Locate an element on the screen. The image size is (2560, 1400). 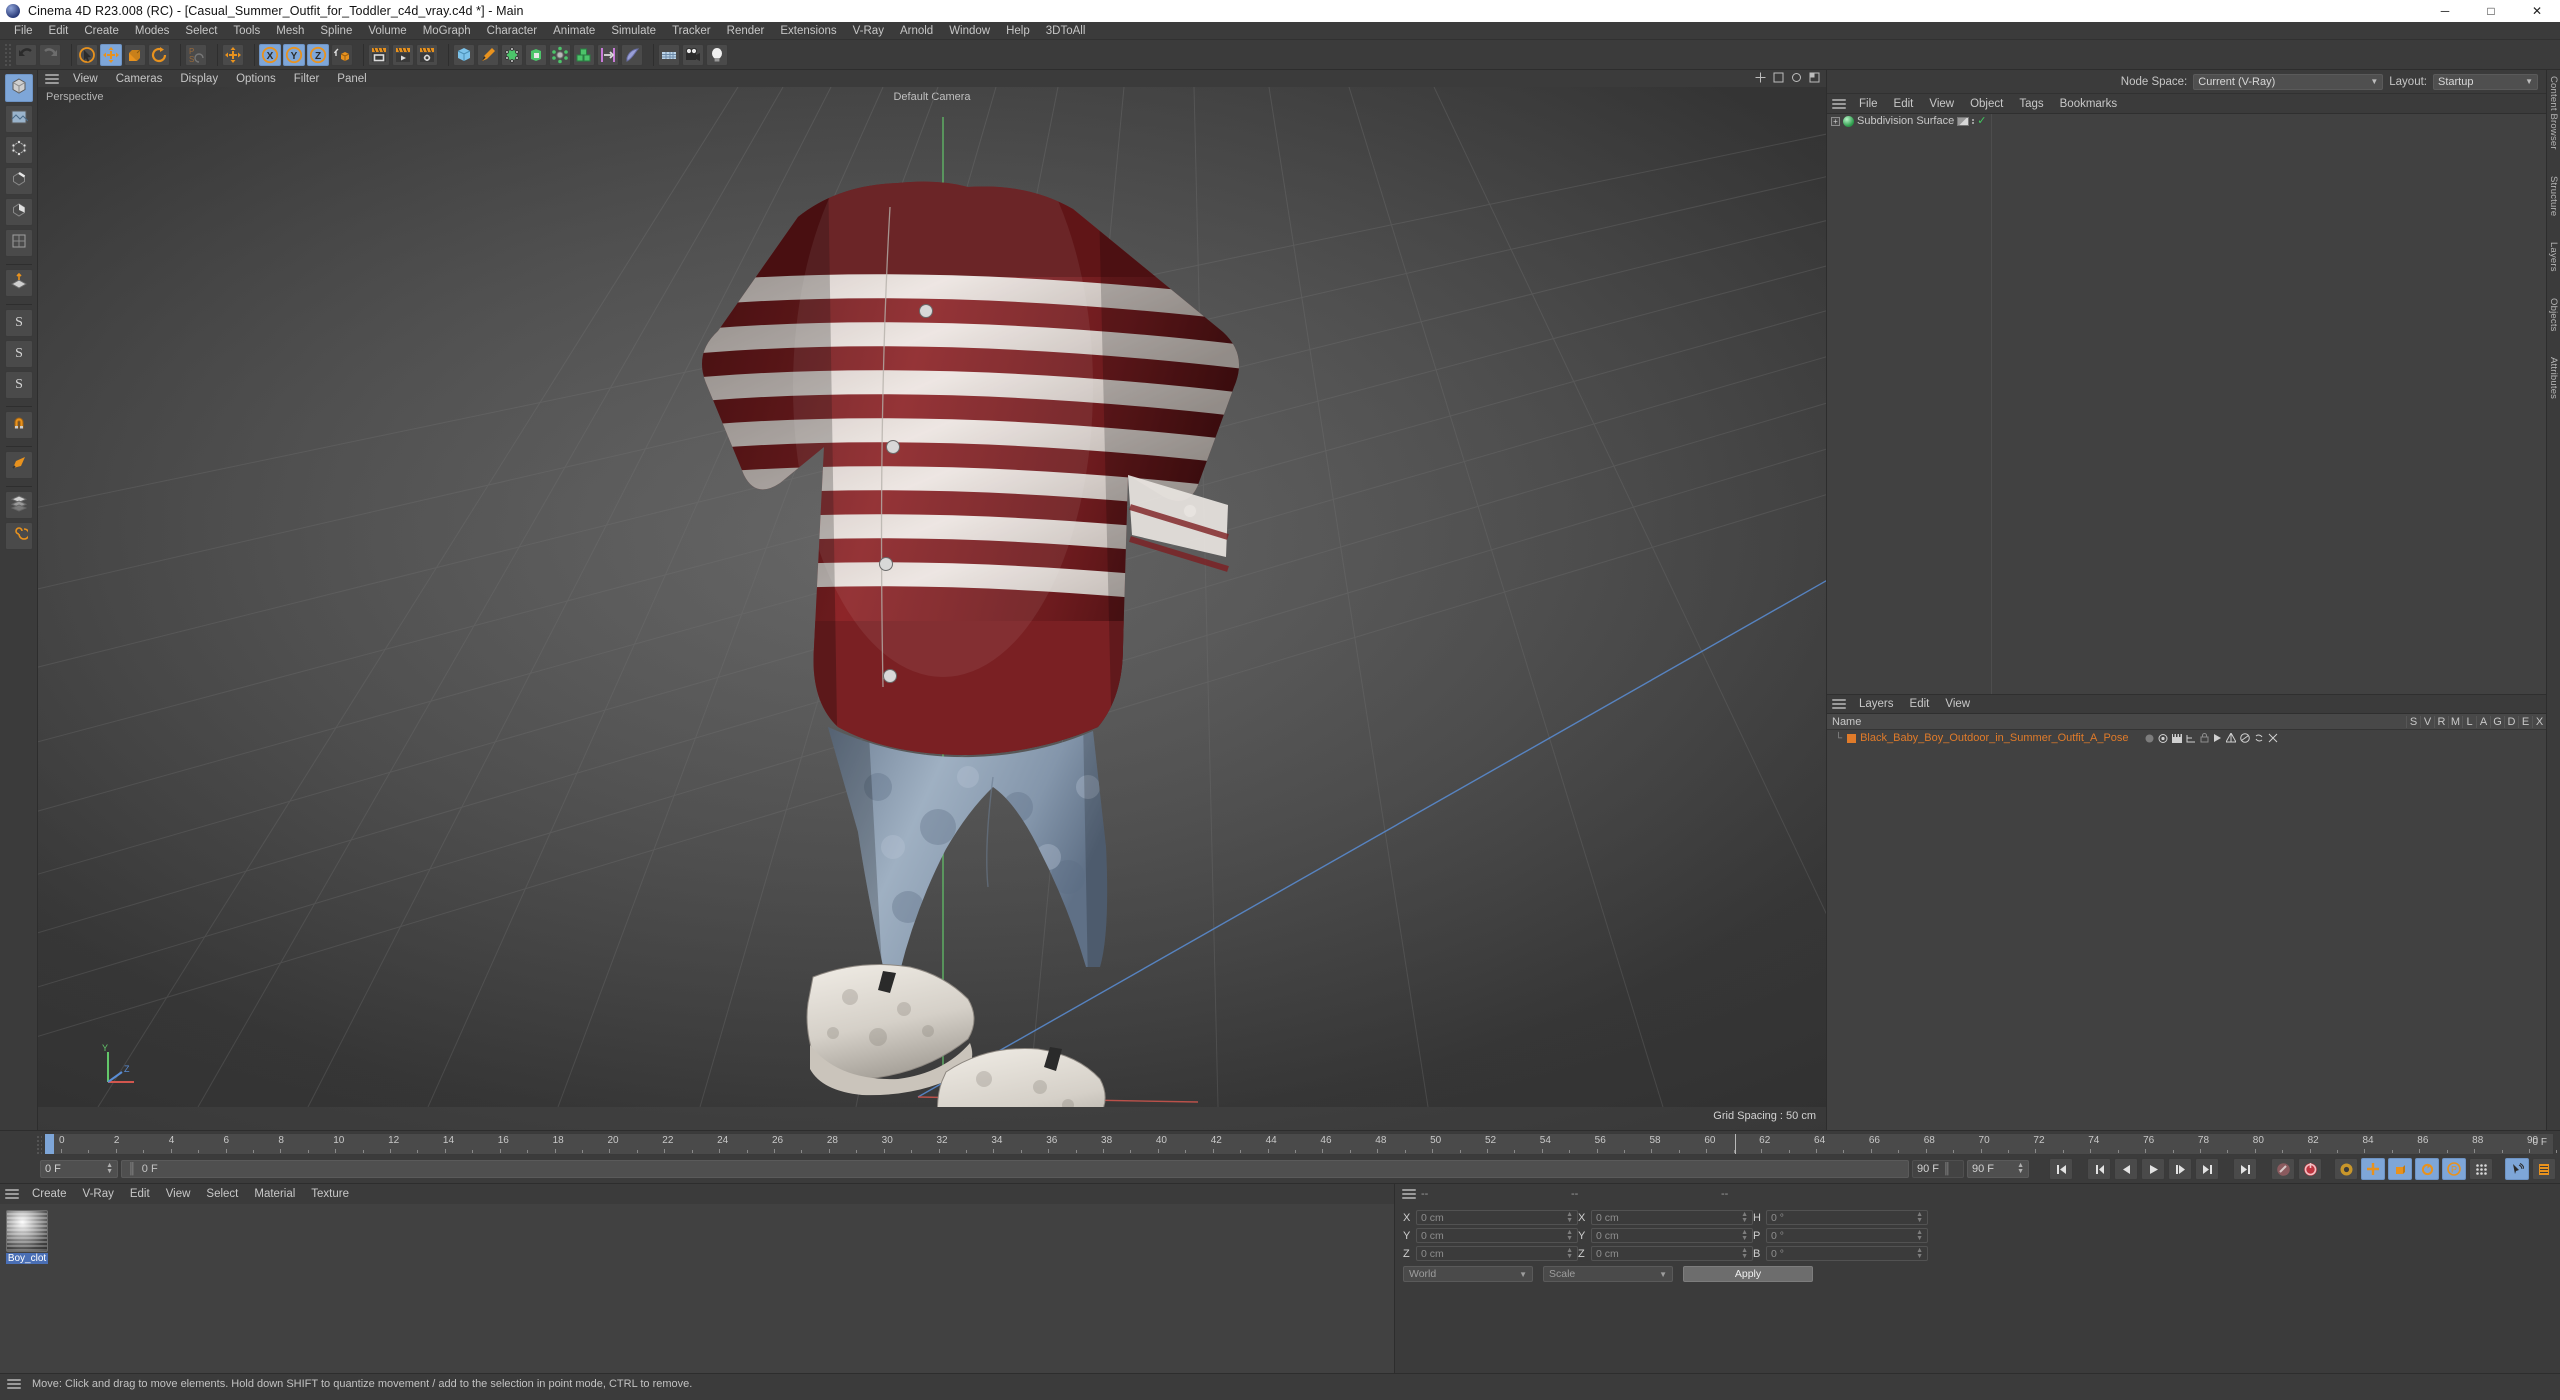
size-z-field: 0 cm ▲ ▼ is located at coordinates (1672, 1253).